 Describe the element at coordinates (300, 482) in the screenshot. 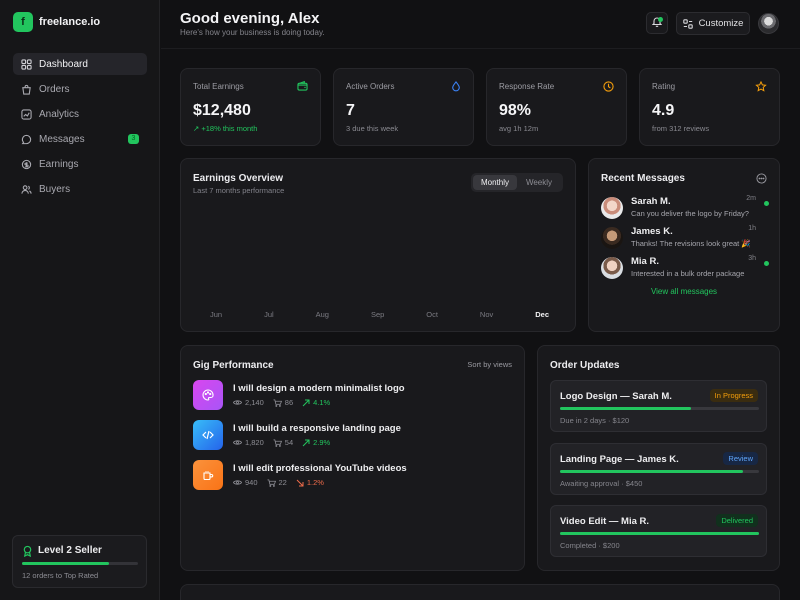

I see `arrow-down-right-icon` at that location.